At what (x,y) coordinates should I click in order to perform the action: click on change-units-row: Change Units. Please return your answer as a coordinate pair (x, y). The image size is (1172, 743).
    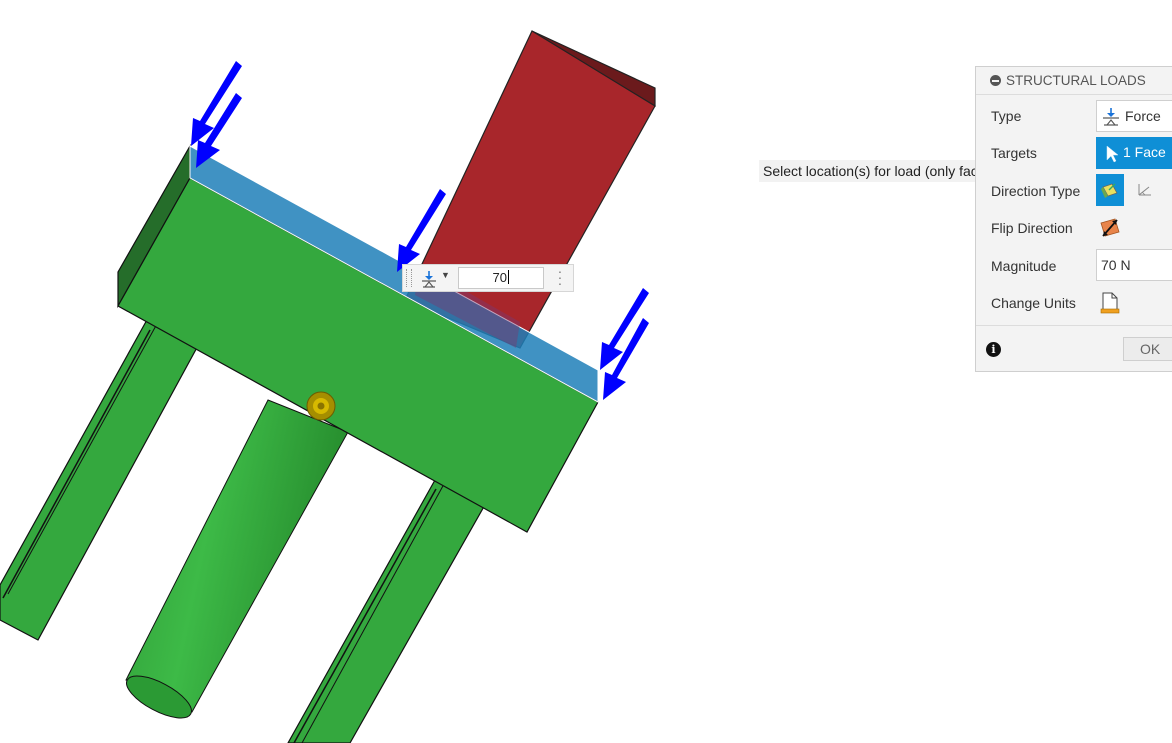
    Looking at the image, I should click on (1074, 303).